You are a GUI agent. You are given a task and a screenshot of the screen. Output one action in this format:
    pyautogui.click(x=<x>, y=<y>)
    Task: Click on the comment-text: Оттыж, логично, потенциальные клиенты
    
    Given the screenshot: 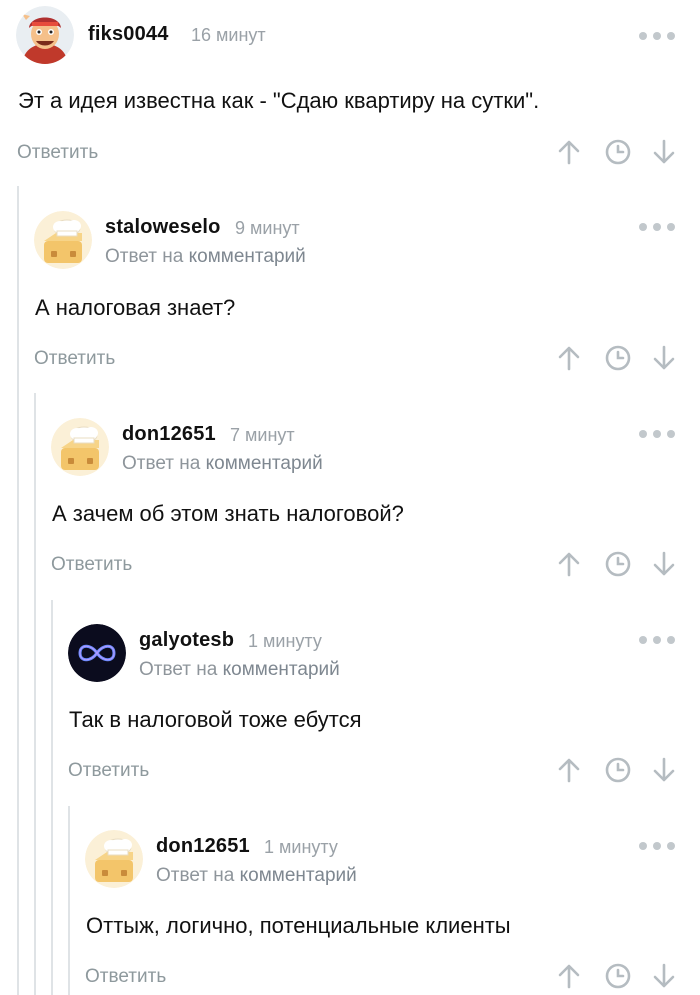 What is the action you would take?
    pyautogui.click(x=298, y=925)
    